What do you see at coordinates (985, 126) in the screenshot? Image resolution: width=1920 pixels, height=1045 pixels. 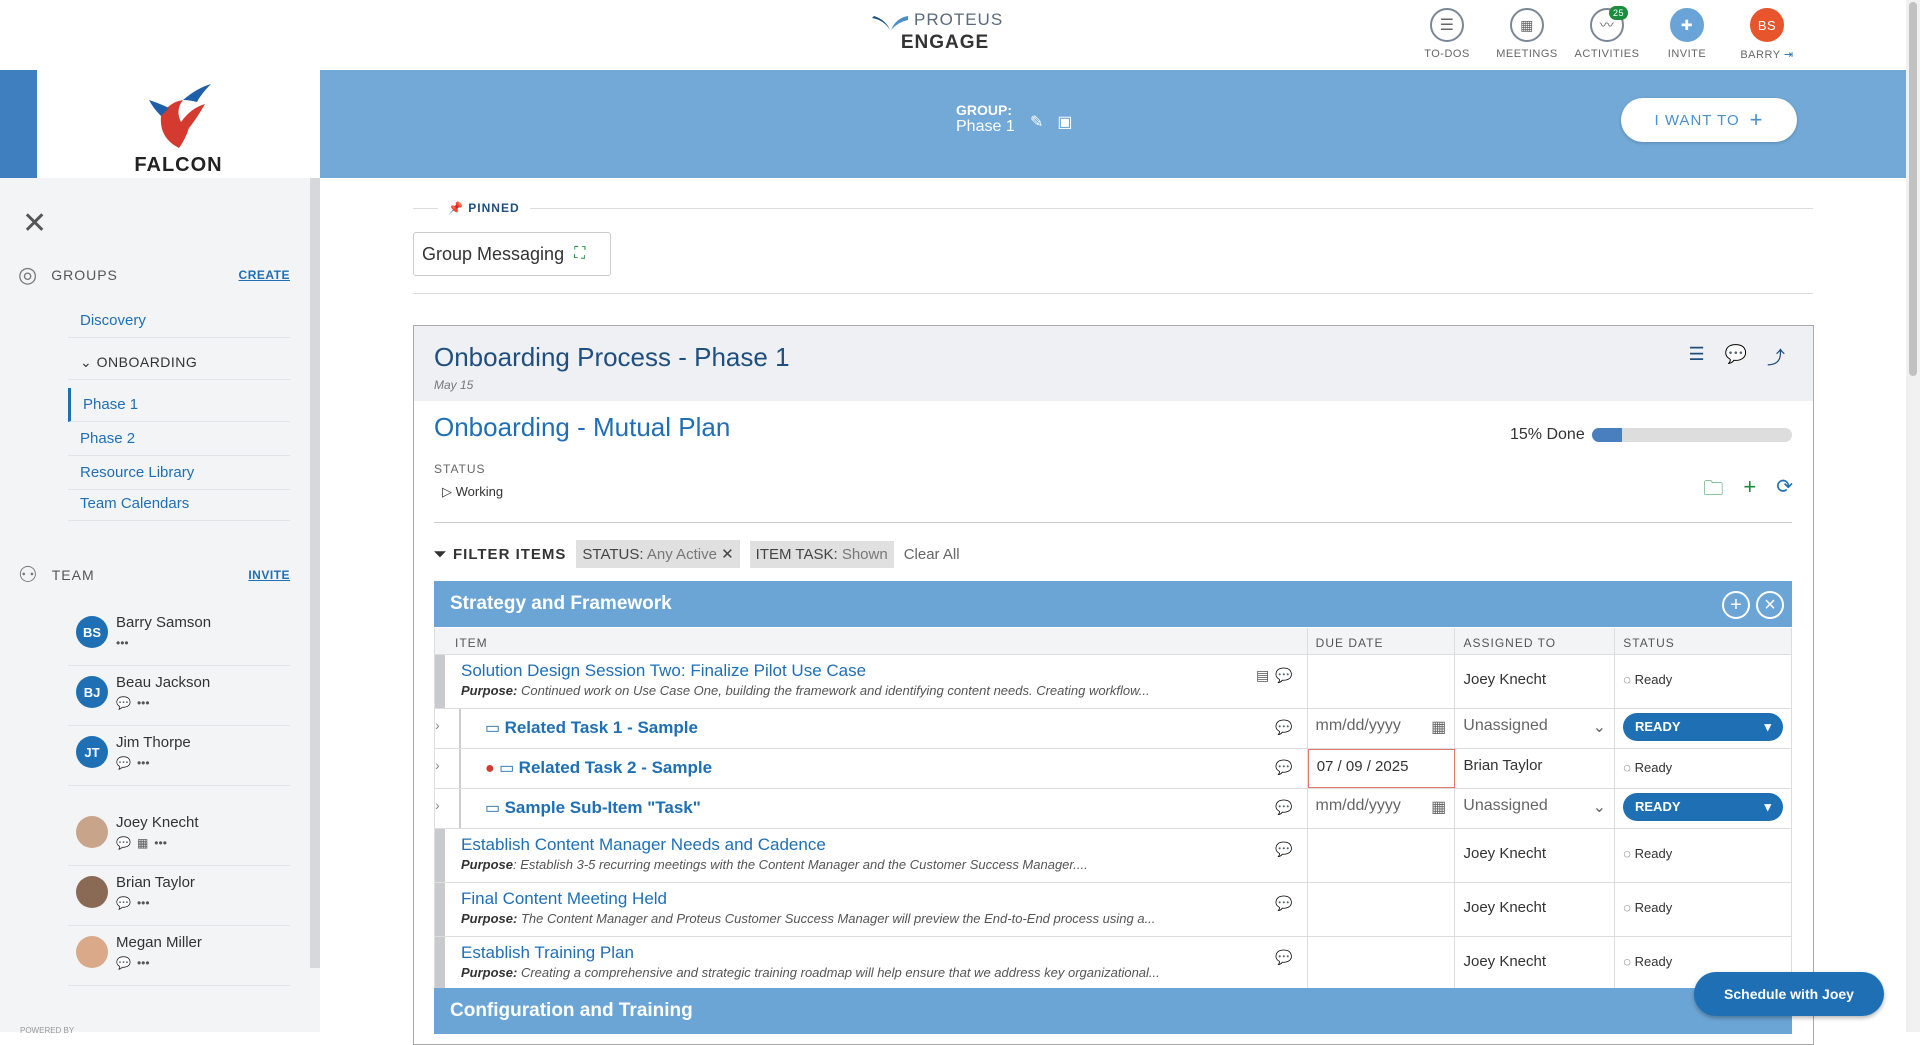 I see `group-name: Phase 1` at bounding box center [985, 126].